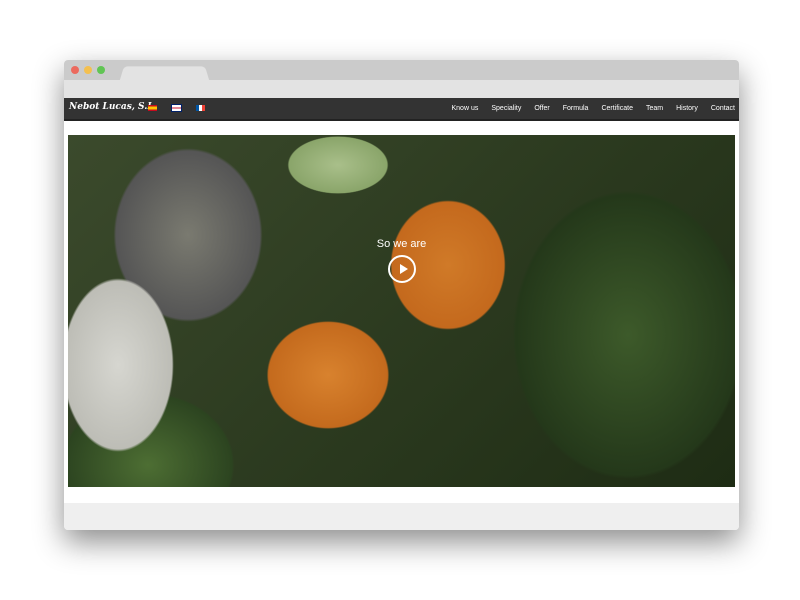 This screenshot has height=600, width=800. What do you see at coordinates (200, 108) in the screenshot?
I see `flag-fr-icon` at bounding box center [200, 108].